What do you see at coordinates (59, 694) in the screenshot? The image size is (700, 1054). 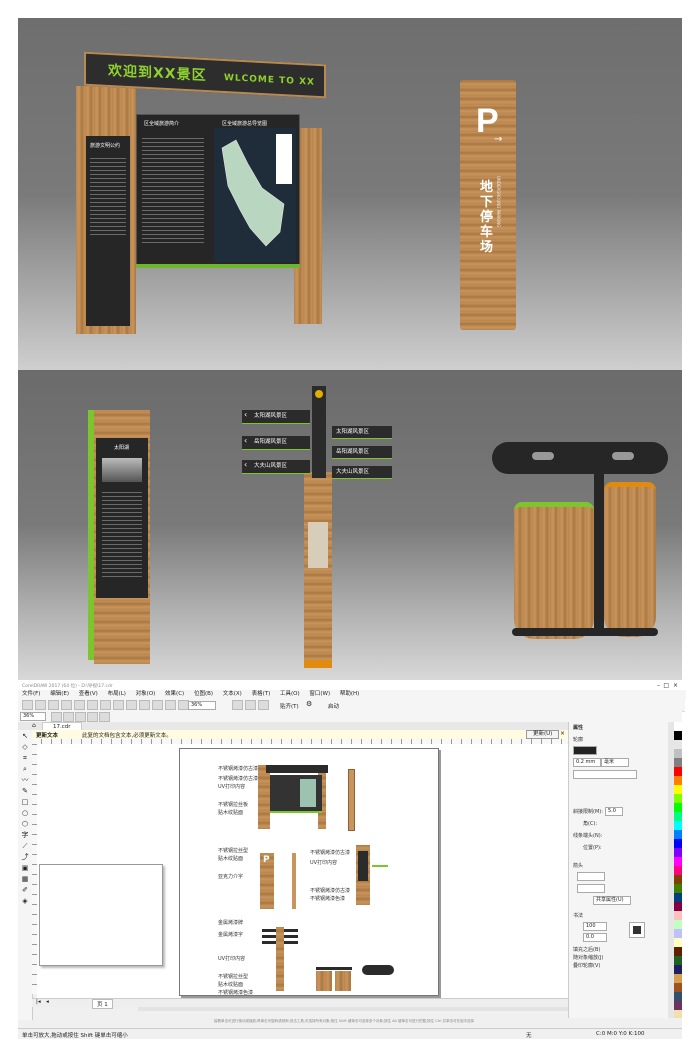 I see `menu-edit: 编辑(E)` at bounding box center [59, 694].